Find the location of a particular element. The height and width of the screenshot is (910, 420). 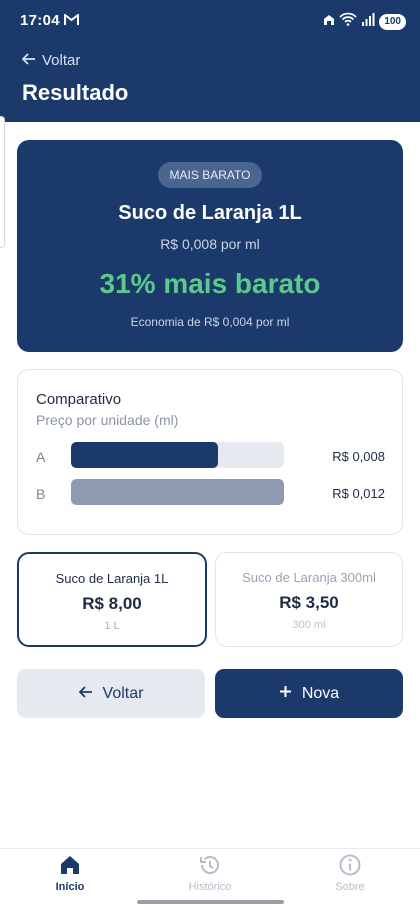

product-b-size: 300 ml is located at coordinates (309, 625).